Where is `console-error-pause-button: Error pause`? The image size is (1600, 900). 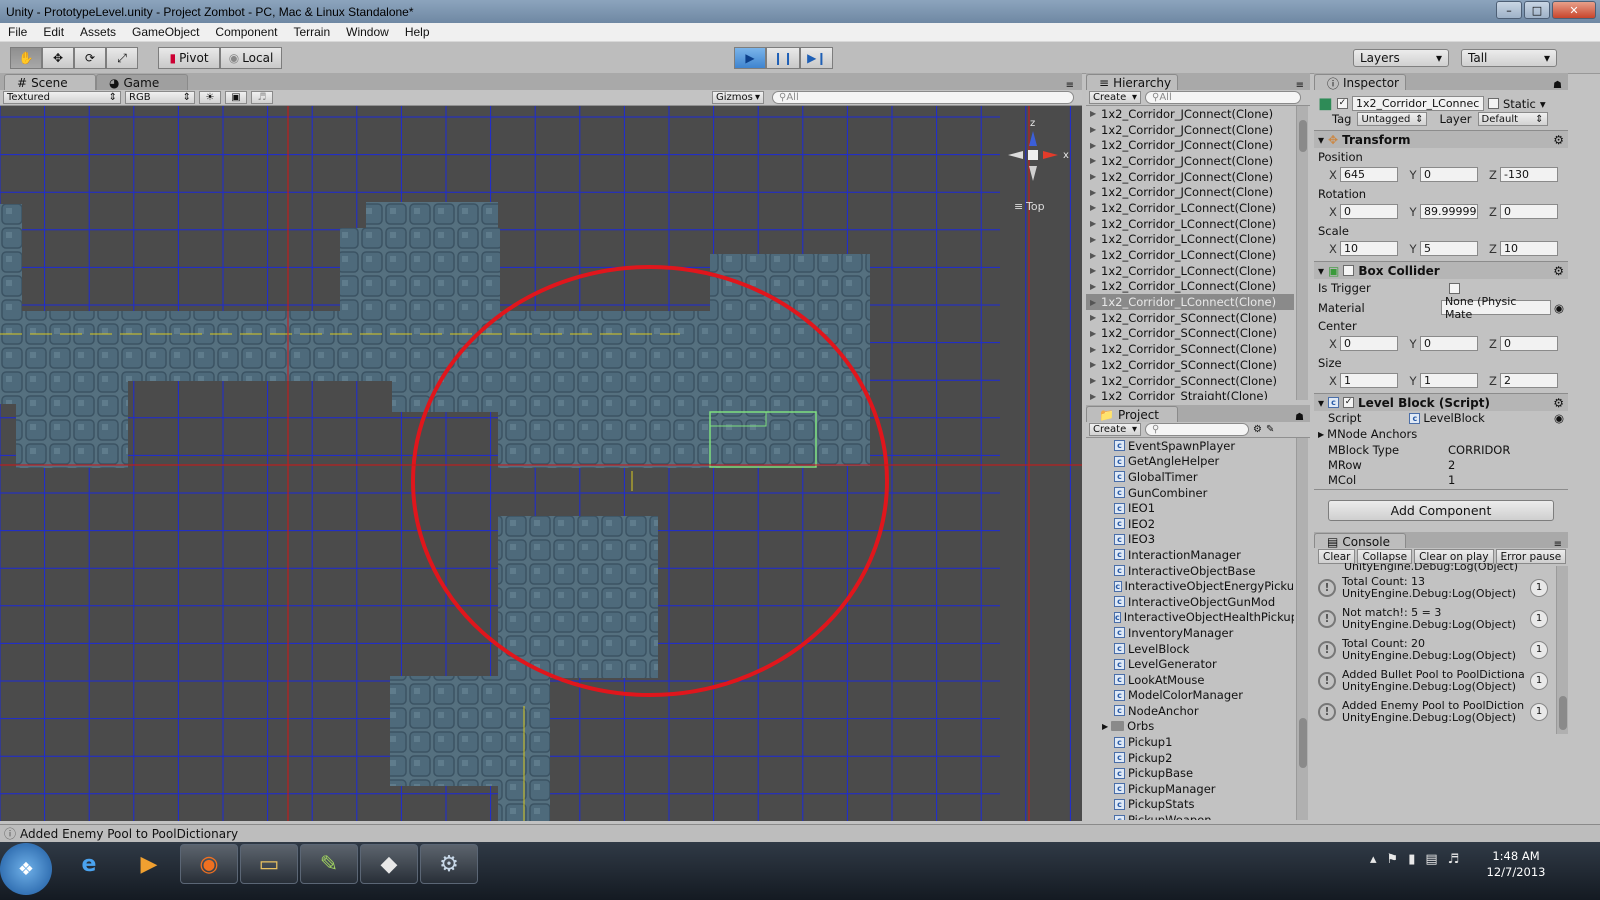 console-error-pause-button: Error pause is located at coordinates (1531, 556).